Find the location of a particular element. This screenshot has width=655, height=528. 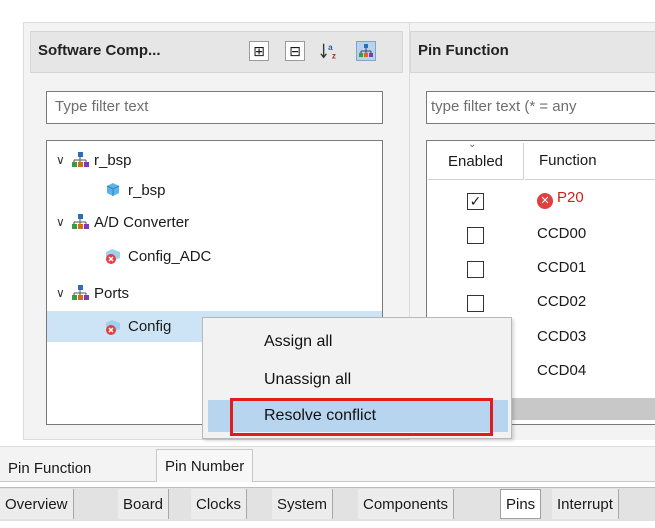

tree-item-ad-converter: ∨ A/D Converter is located at coordinates (122, 222).